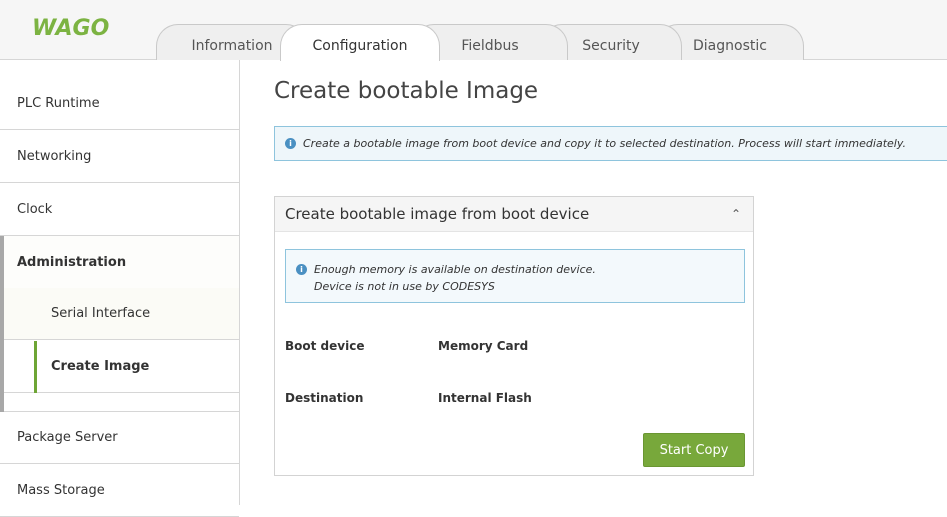 This screenshot has width=947, height=517. What do you see at coordinates (360, 46) in the screenshot?
I see `tab-configuration-label: Configuration` at bounding box center [360, 46].